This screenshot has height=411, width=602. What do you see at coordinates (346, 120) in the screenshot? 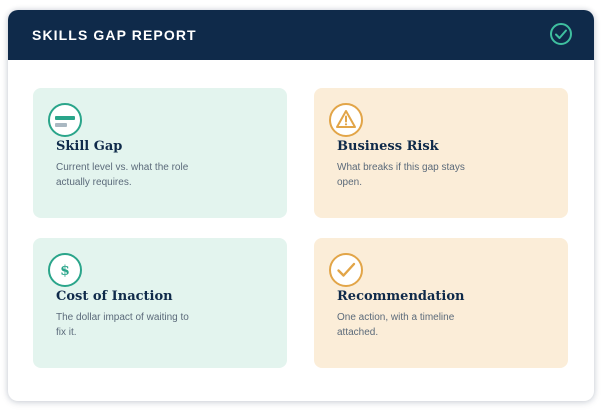
I see `warning-icon` at bounding box center [346, 120].